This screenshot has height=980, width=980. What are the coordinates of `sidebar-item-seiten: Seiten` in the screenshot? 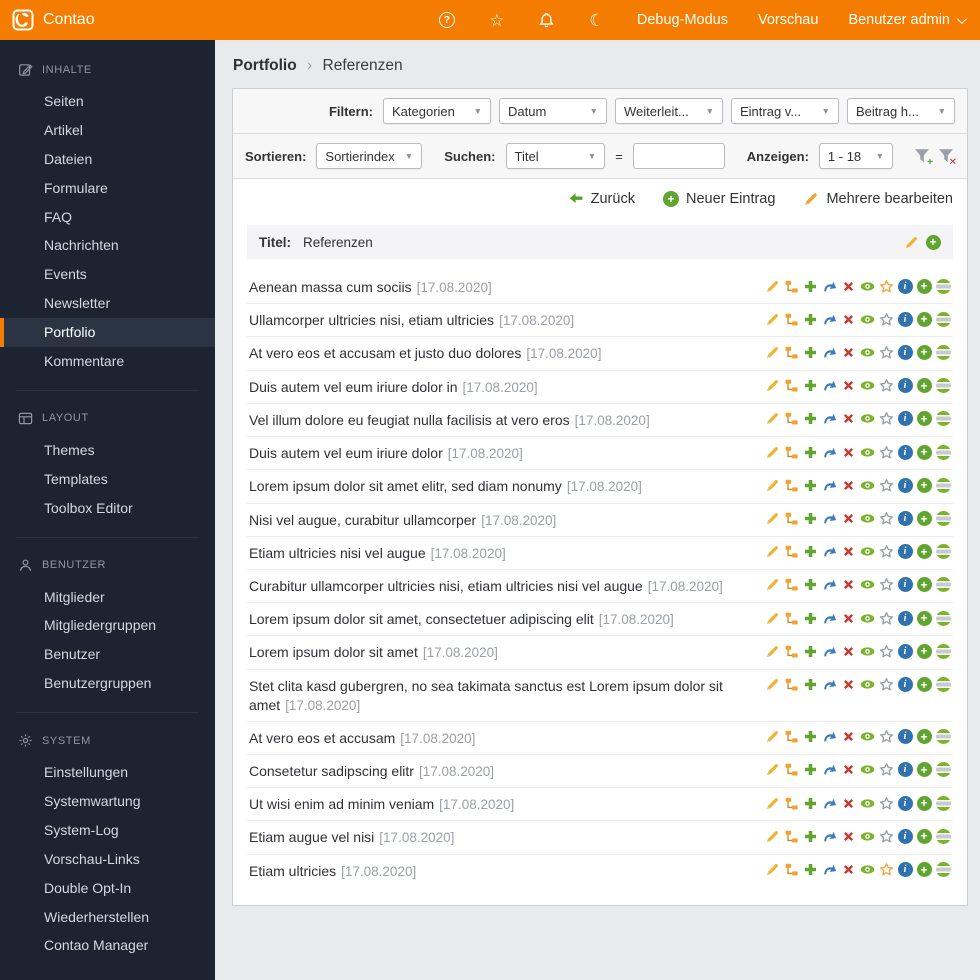 It's located at (107, 101).